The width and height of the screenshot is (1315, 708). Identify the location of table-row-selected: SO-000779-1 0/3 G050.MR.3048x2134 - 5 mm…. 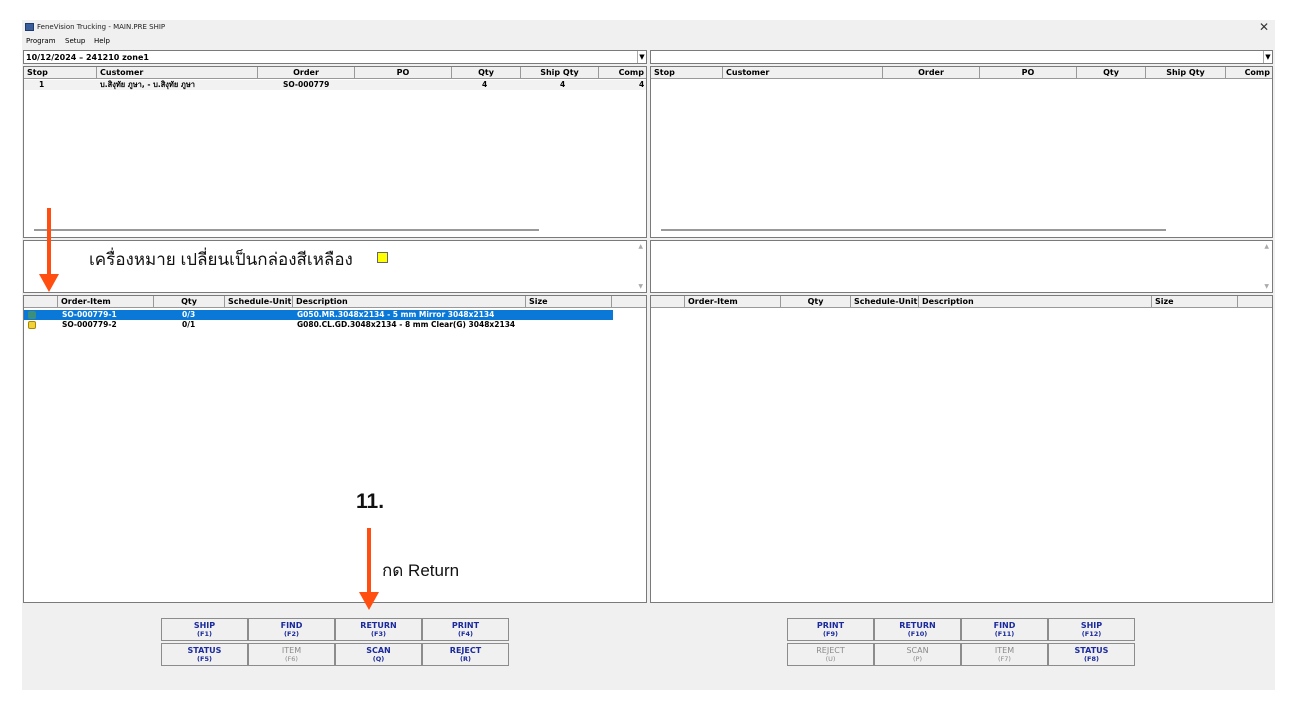
(318, 315).